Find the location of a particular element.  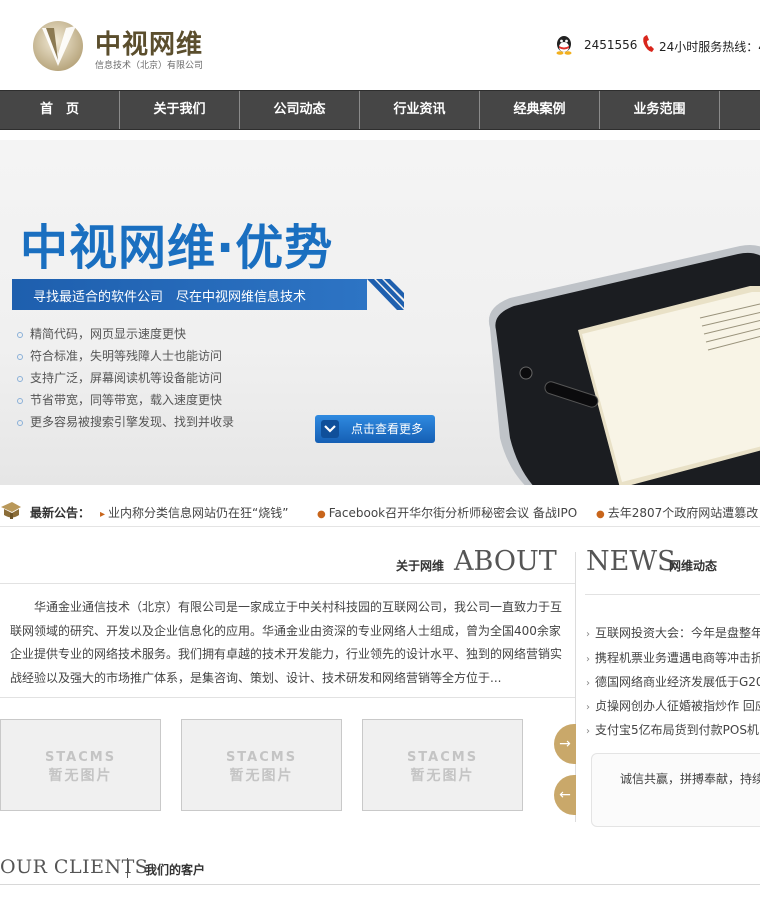

view-more-button: 点击查看更多 is located at coordinates (375, 429).